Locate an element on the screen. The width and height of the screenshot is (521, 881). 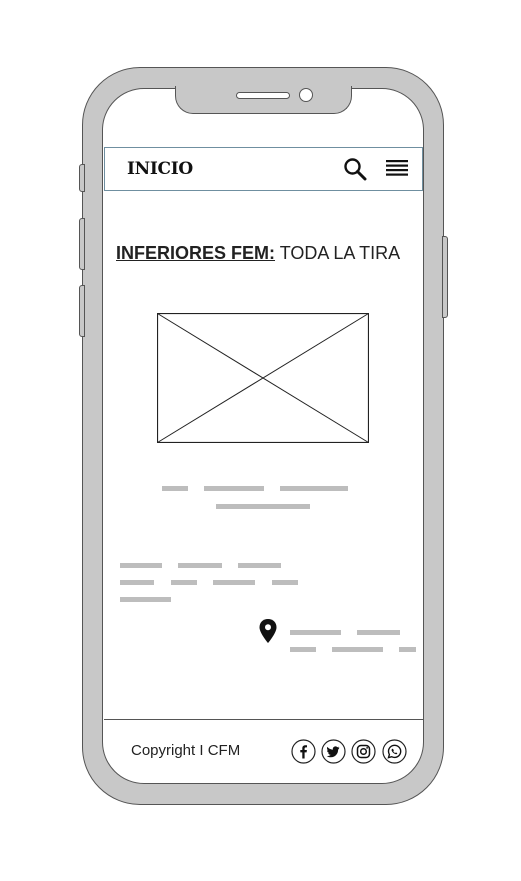
side-button-volume-up is located at coordinates (82, 244).